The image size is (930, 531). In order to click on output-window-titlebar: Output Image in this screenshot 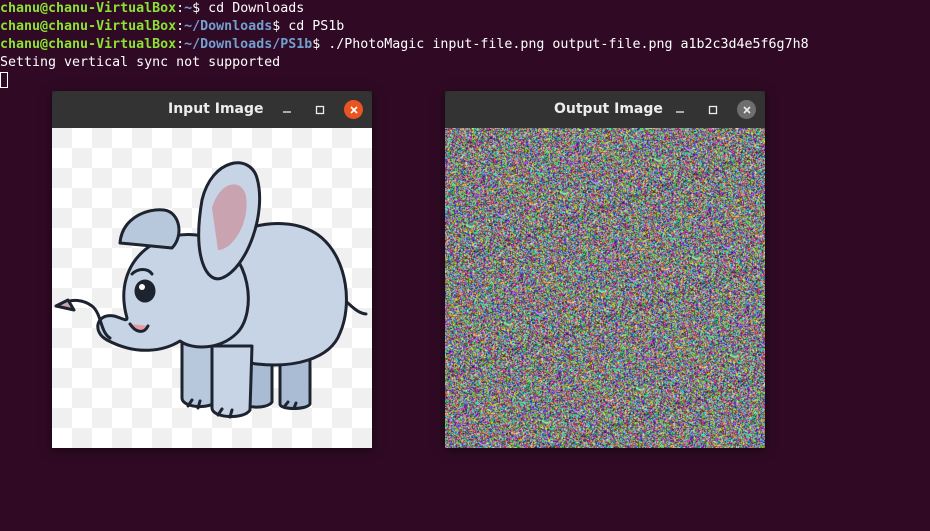, I will do `click(605, 109)`.